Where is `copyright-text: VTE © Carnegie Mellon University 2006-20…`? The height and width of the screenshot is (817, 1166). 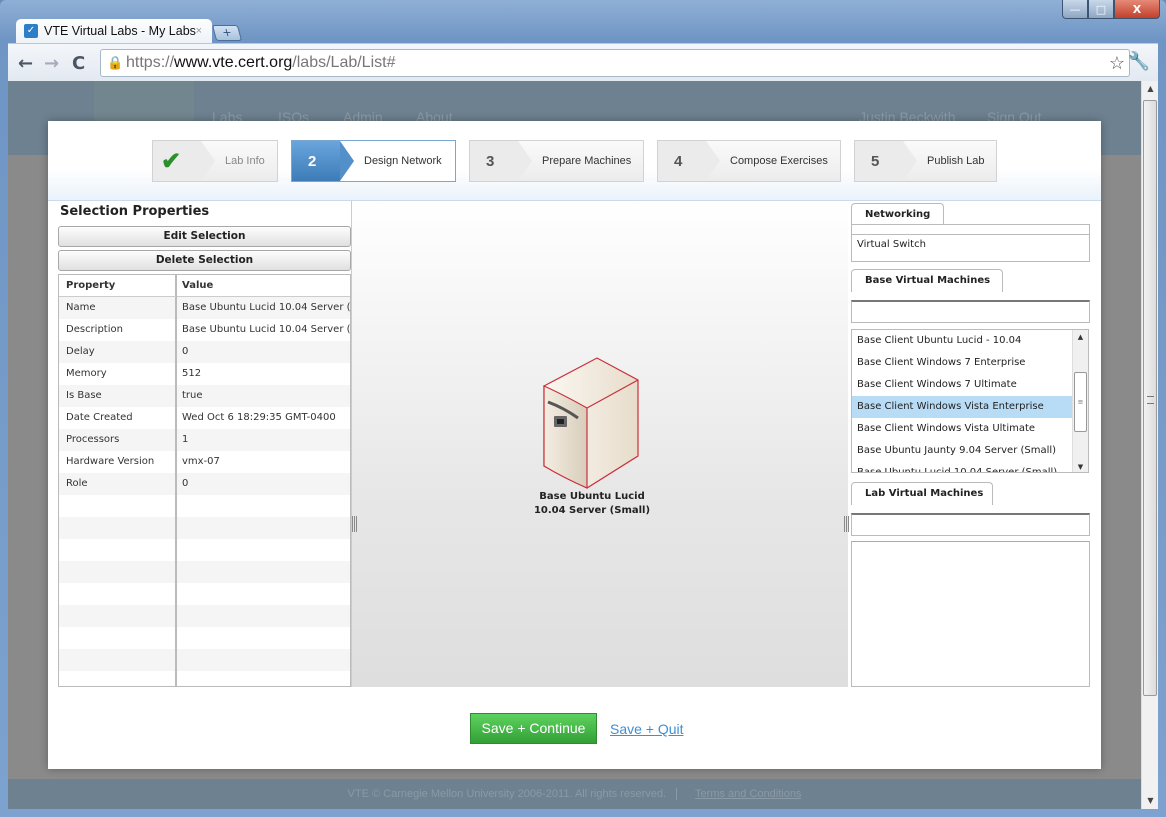 copyright-text: VTE © Carnegie Mellon University 2006-20… is located at coordinates (507, 794).